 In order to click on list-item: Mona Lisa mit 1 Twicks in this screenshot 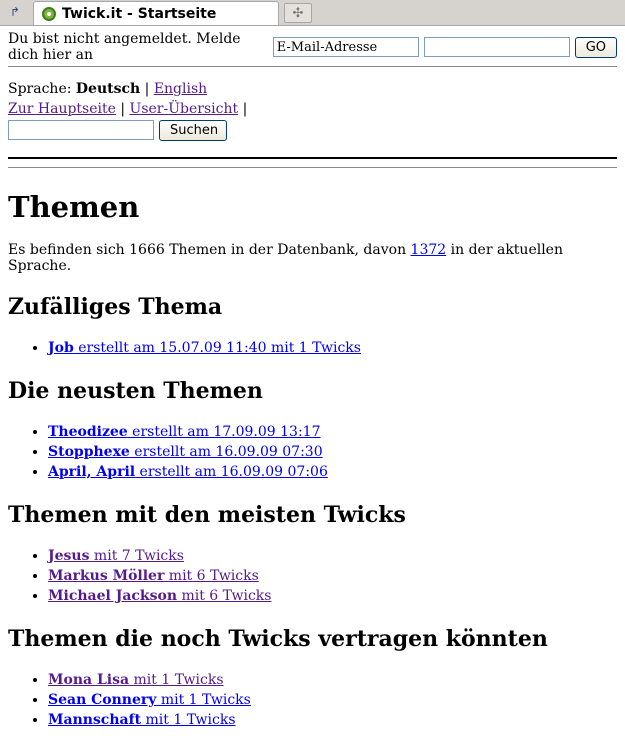, I will do `click(332, 680)`.